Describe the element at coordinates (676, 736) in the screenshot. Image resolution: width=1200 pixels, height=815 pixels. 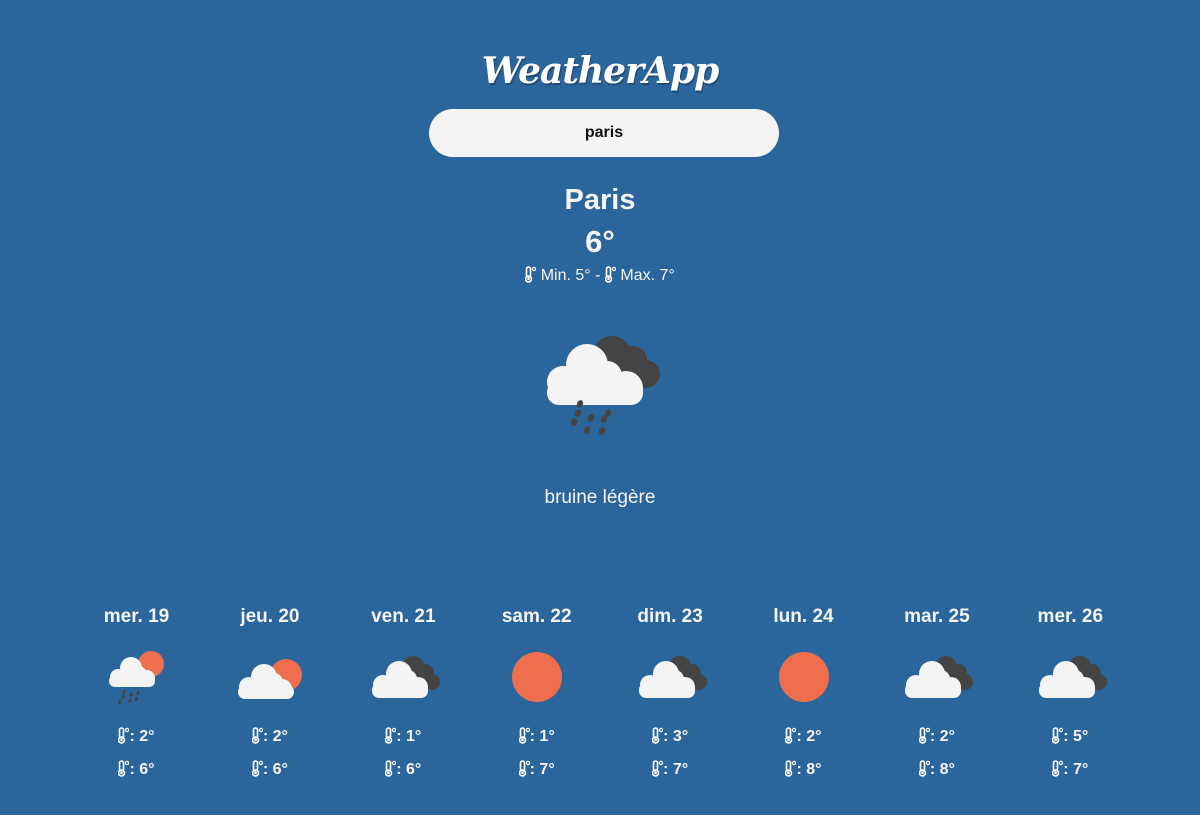
I see `forecast-min-value: : 3°` at that location.